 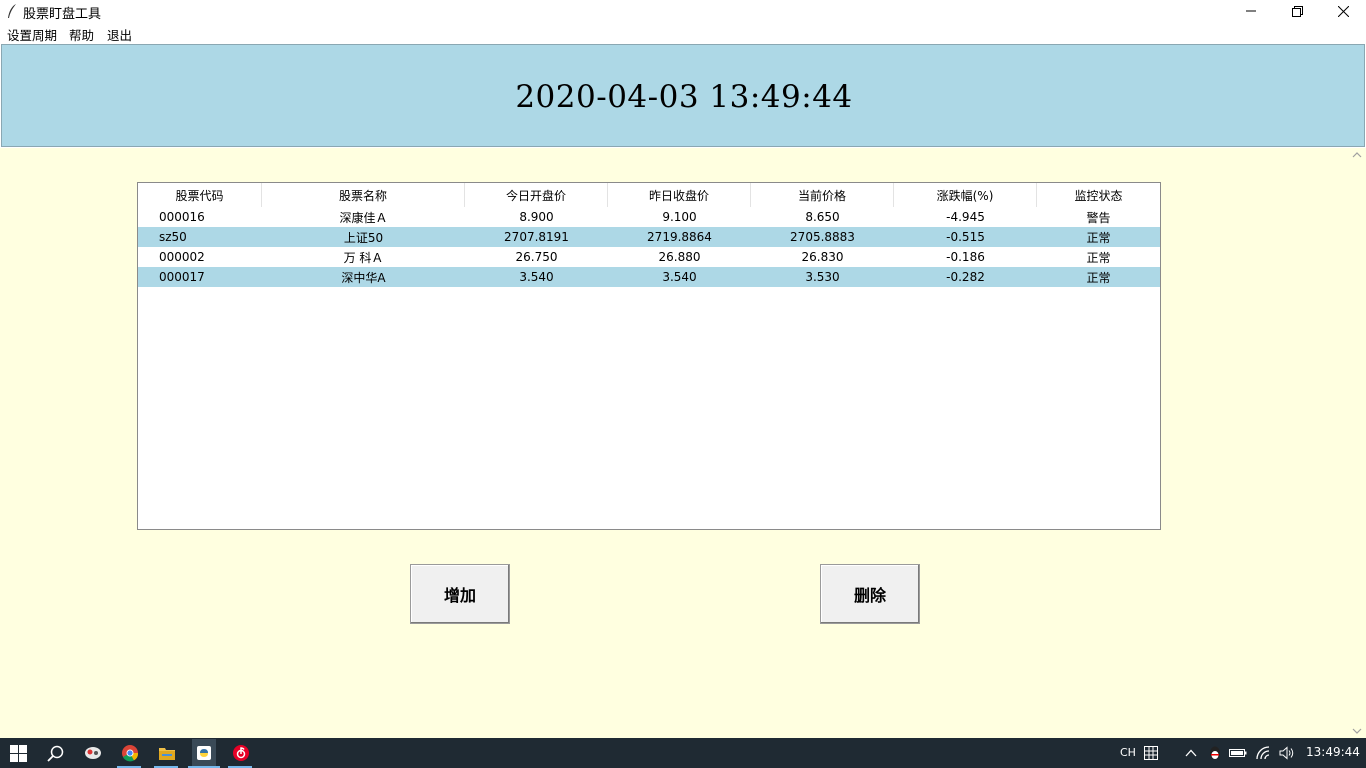 What do you see at coordinates (363, 237) in the screenshot?
I see `cell-name: 上证50` at bounding box center [363, 237].